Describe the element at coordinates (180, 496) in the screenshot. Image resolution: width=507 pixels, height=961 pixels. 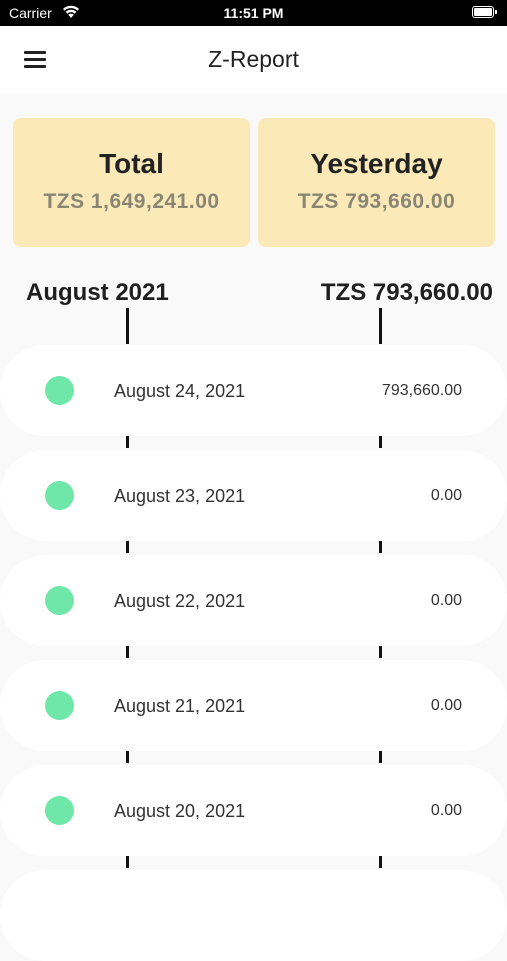
I see `day-date: August 23, 2021` at that location.